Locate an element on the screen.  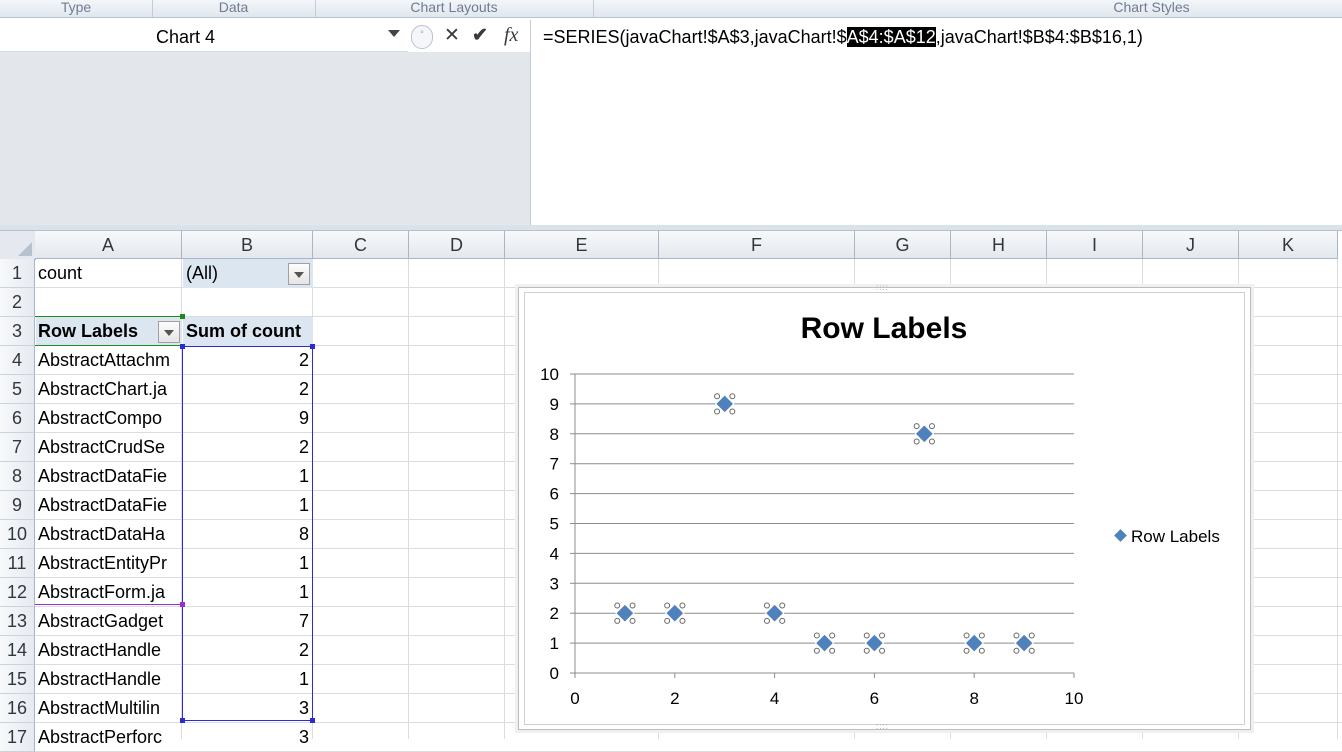
row-header-16: 16 is located at coordinates (17, 708).